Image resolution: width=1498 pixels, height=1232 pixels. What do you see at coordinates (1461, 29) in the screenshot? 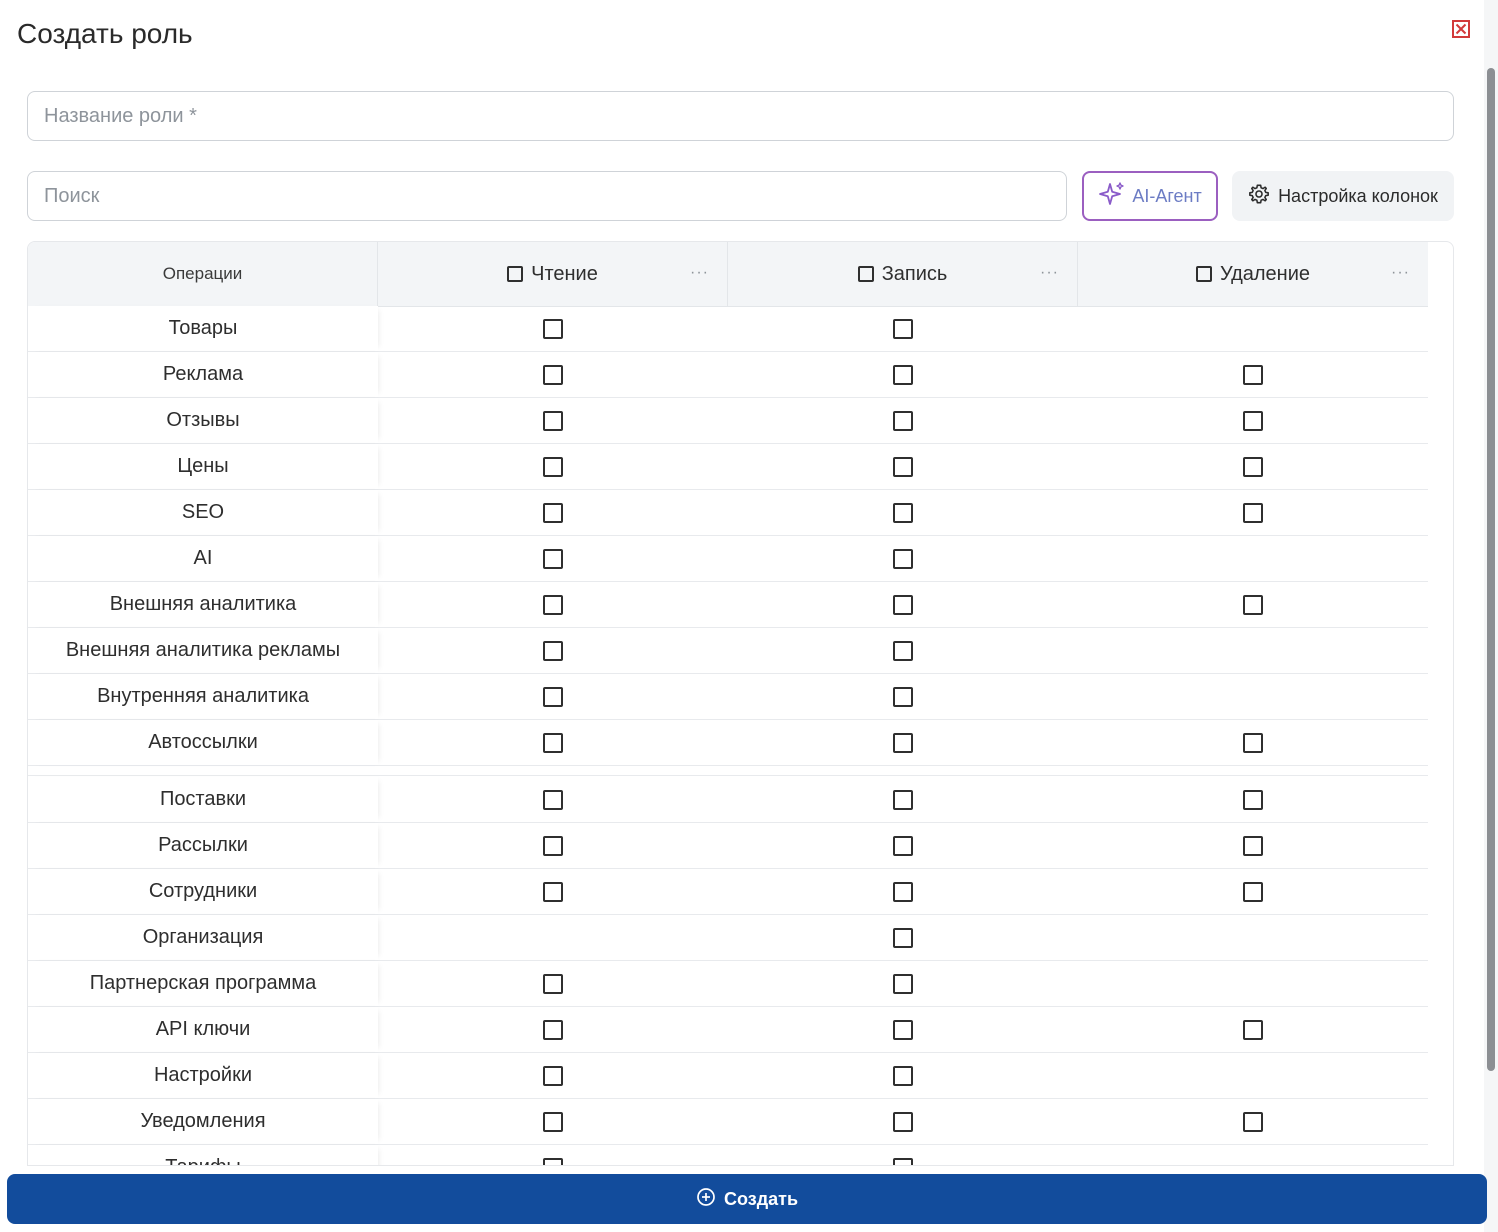
I see `close-icon` at bounding box center [1461, 29].